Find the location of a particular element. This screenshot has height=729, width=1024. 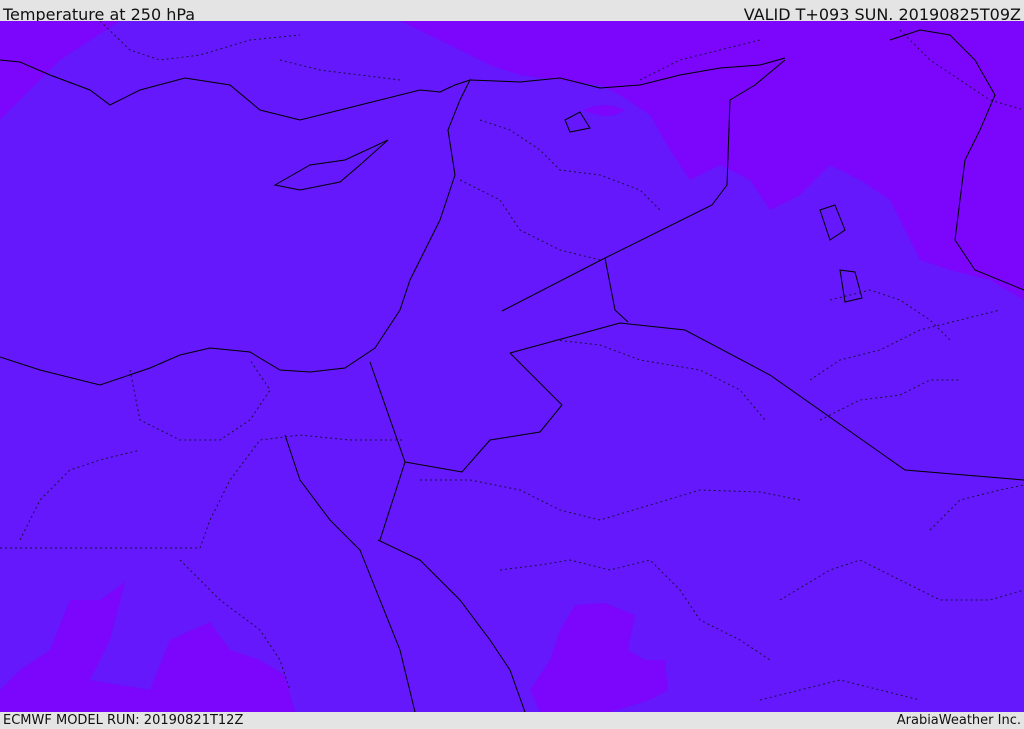

map-title: Temperature at 250 hPa is located at coordinates (99, 13).